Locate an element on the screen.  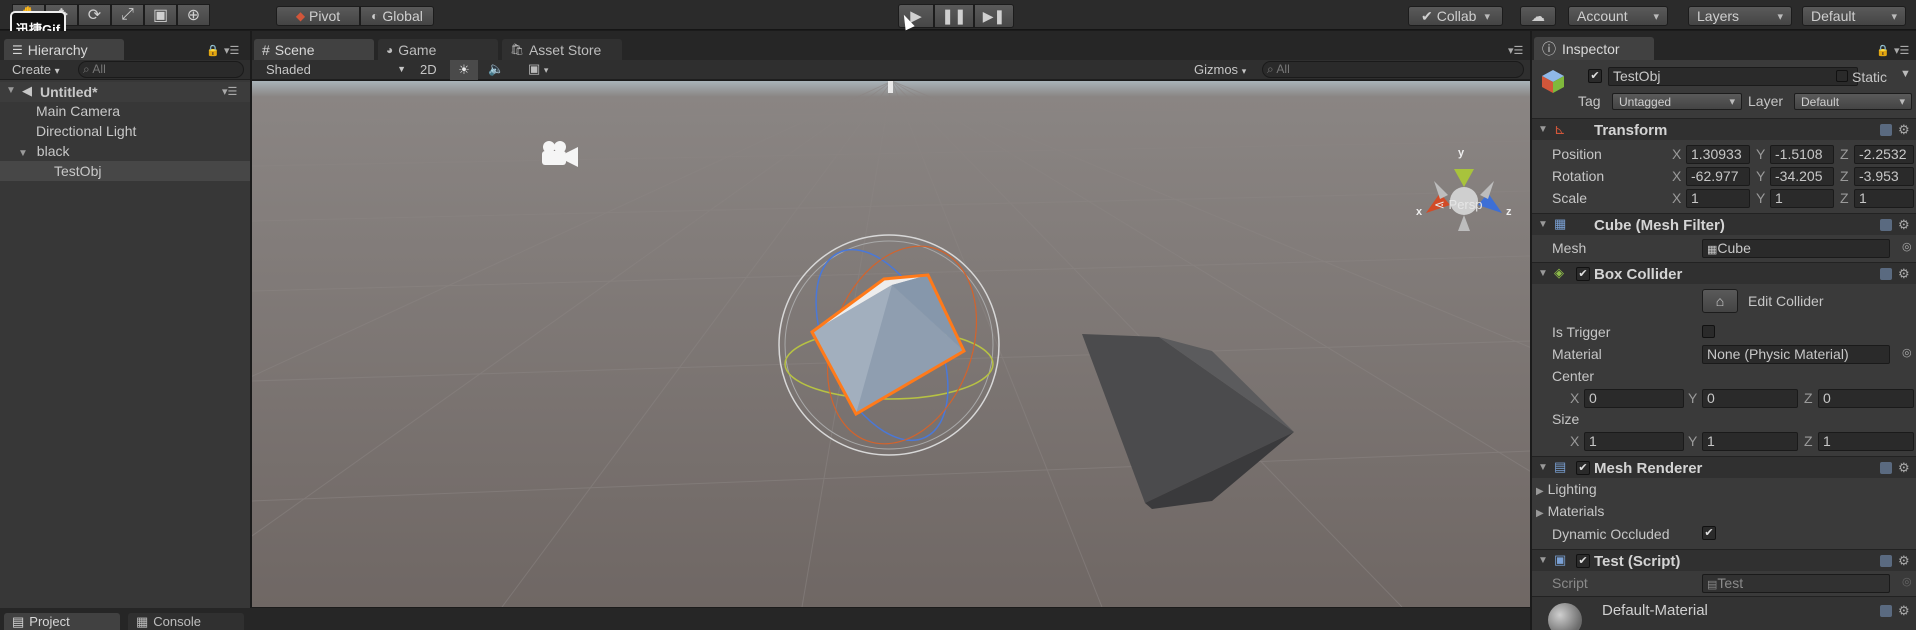
layer-dropdown: Default is located at coordinates (1853, 101).